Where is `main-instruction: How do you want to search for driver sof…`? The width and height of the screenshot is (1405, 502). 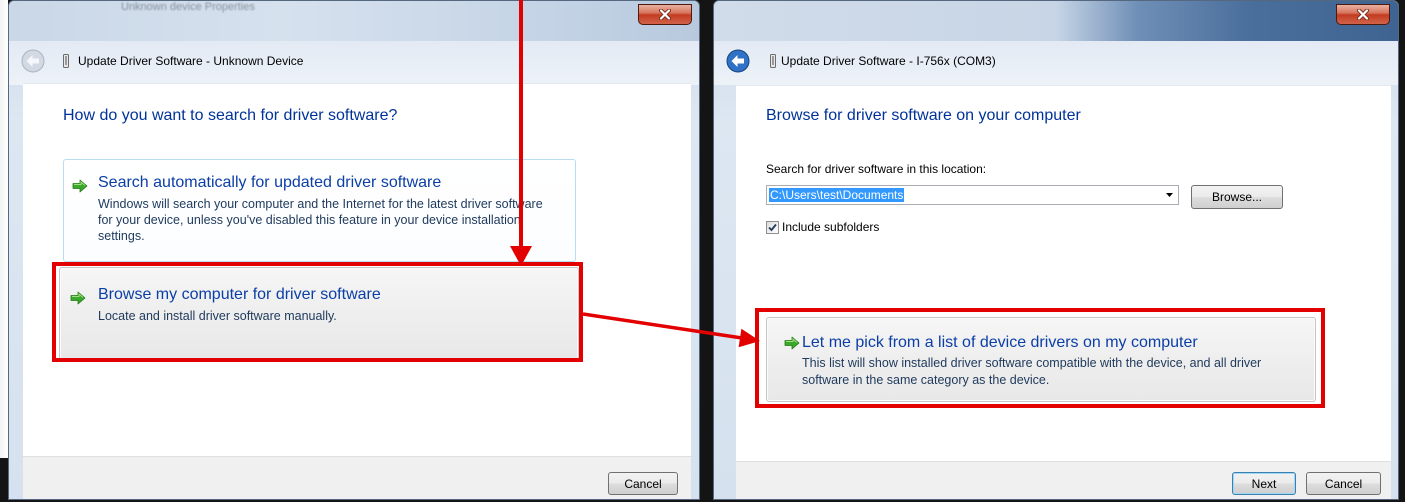 main-instruction: How do you want to search for driver sof… is located at coordinates (230, 115).